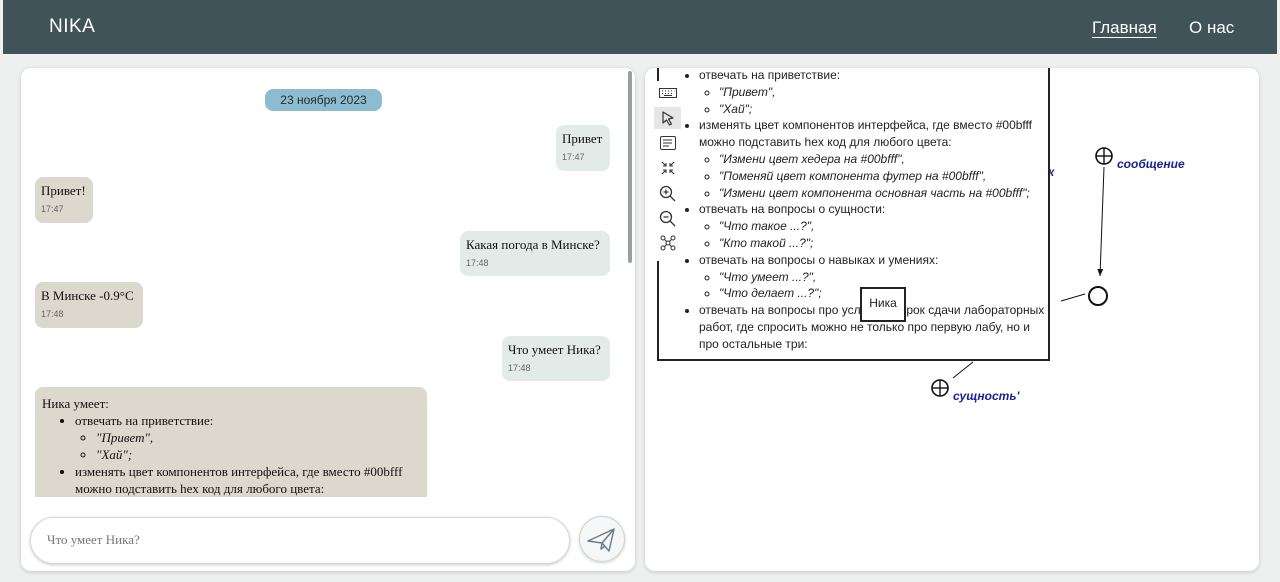 Image resolution: width=1280 pixels, height=582 pixels. Describe the element at coordinates (87, 295) in the screenshot. I see `message-text: В Минске -0.9°C` at that location.